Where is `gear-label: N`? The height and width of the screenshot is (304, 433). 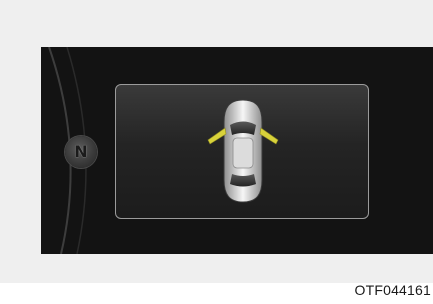 gear-label: N is located at coordinates (81, 151).